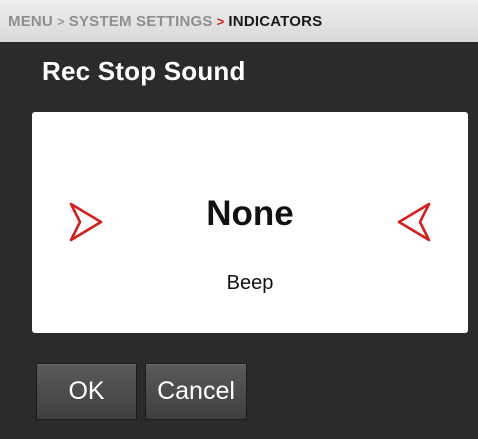  What do you see at coordinates (30, 21) in the screenshot?
I see `breadcrumb-menu: MENU` at bounding box center [30, 21].